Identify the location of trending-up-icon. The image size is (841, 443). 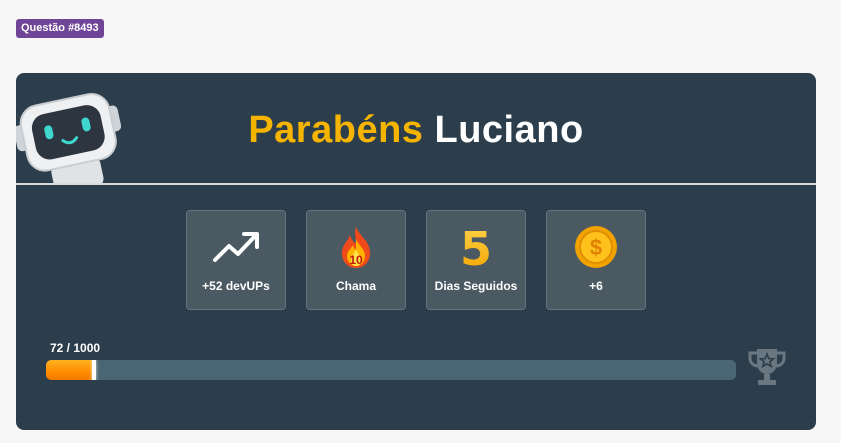
(236, 247).